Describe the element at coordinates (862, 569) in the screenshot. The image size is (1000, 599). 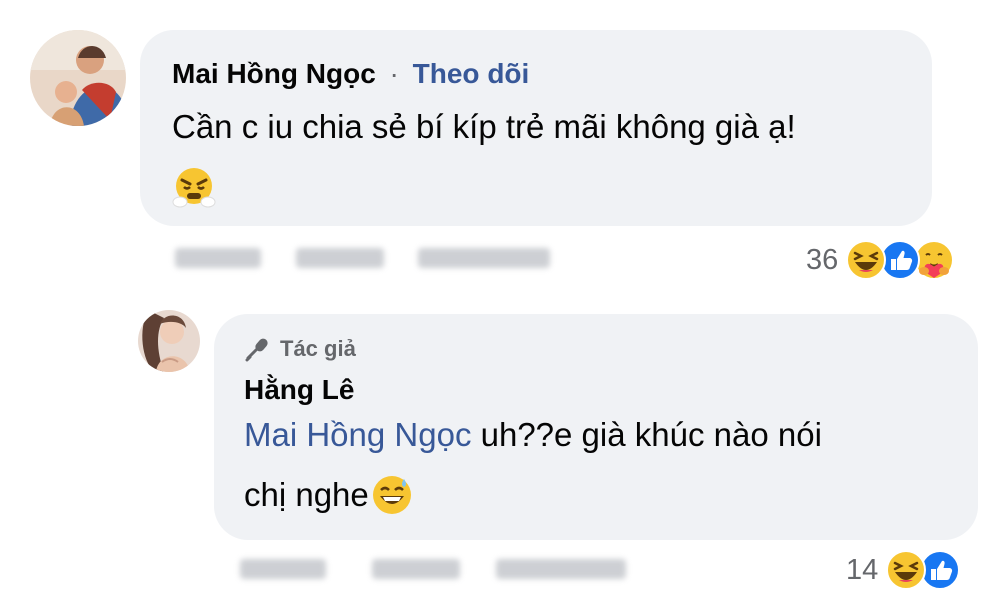
I see `reply-reaction-count: 14` at that location.